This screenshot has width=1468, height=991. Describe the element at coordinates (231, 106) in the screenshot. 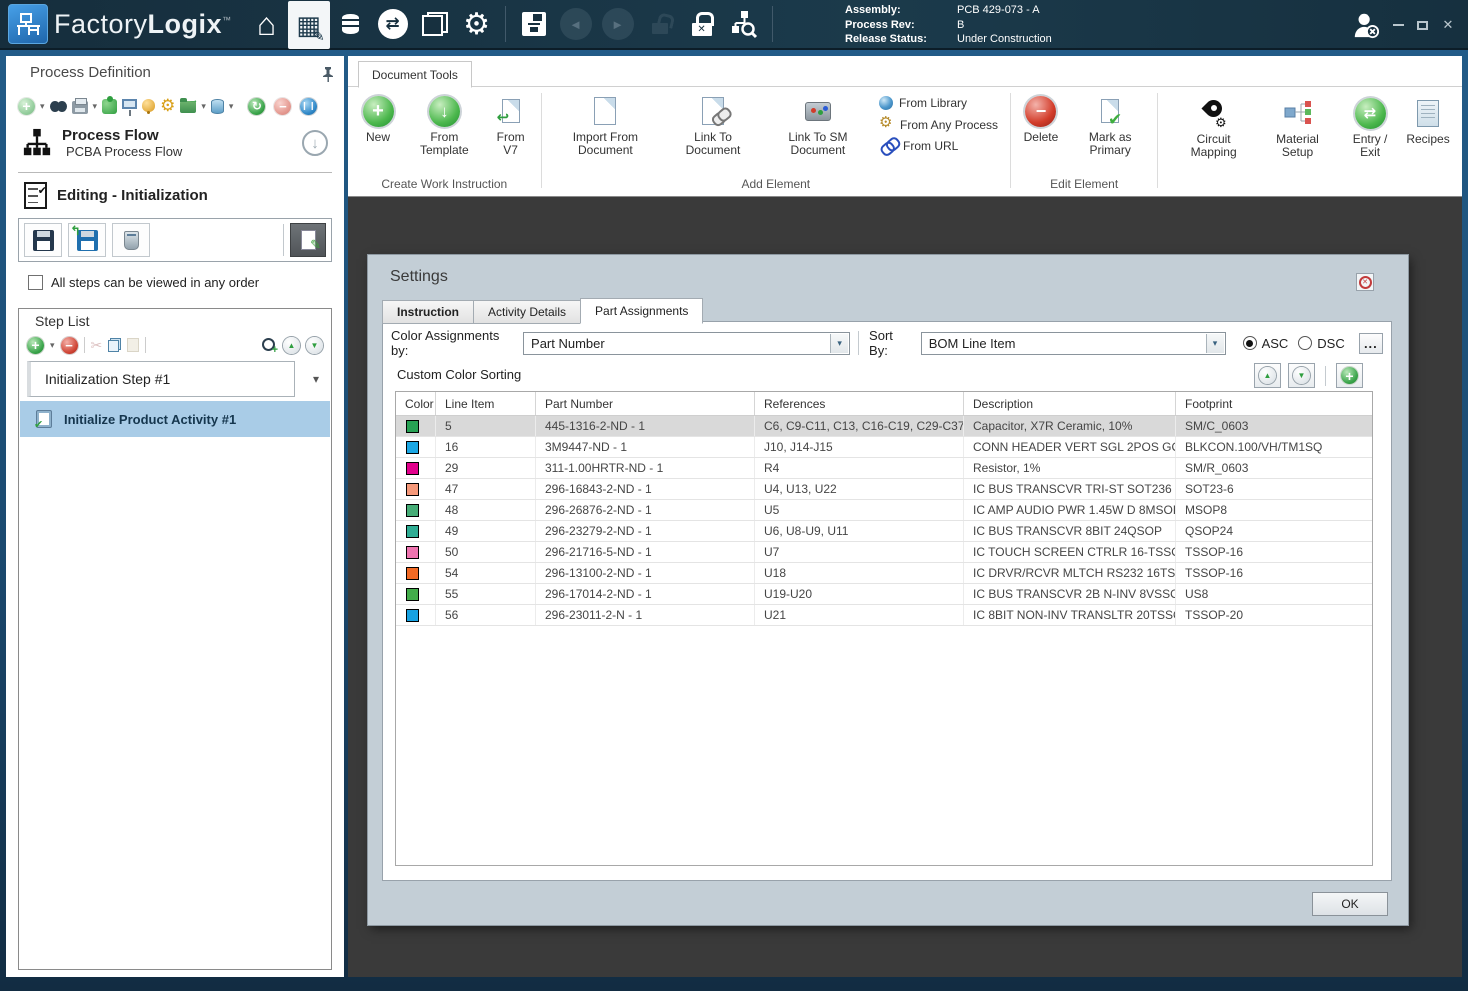

I see `database-dropdown-caret` at that location.